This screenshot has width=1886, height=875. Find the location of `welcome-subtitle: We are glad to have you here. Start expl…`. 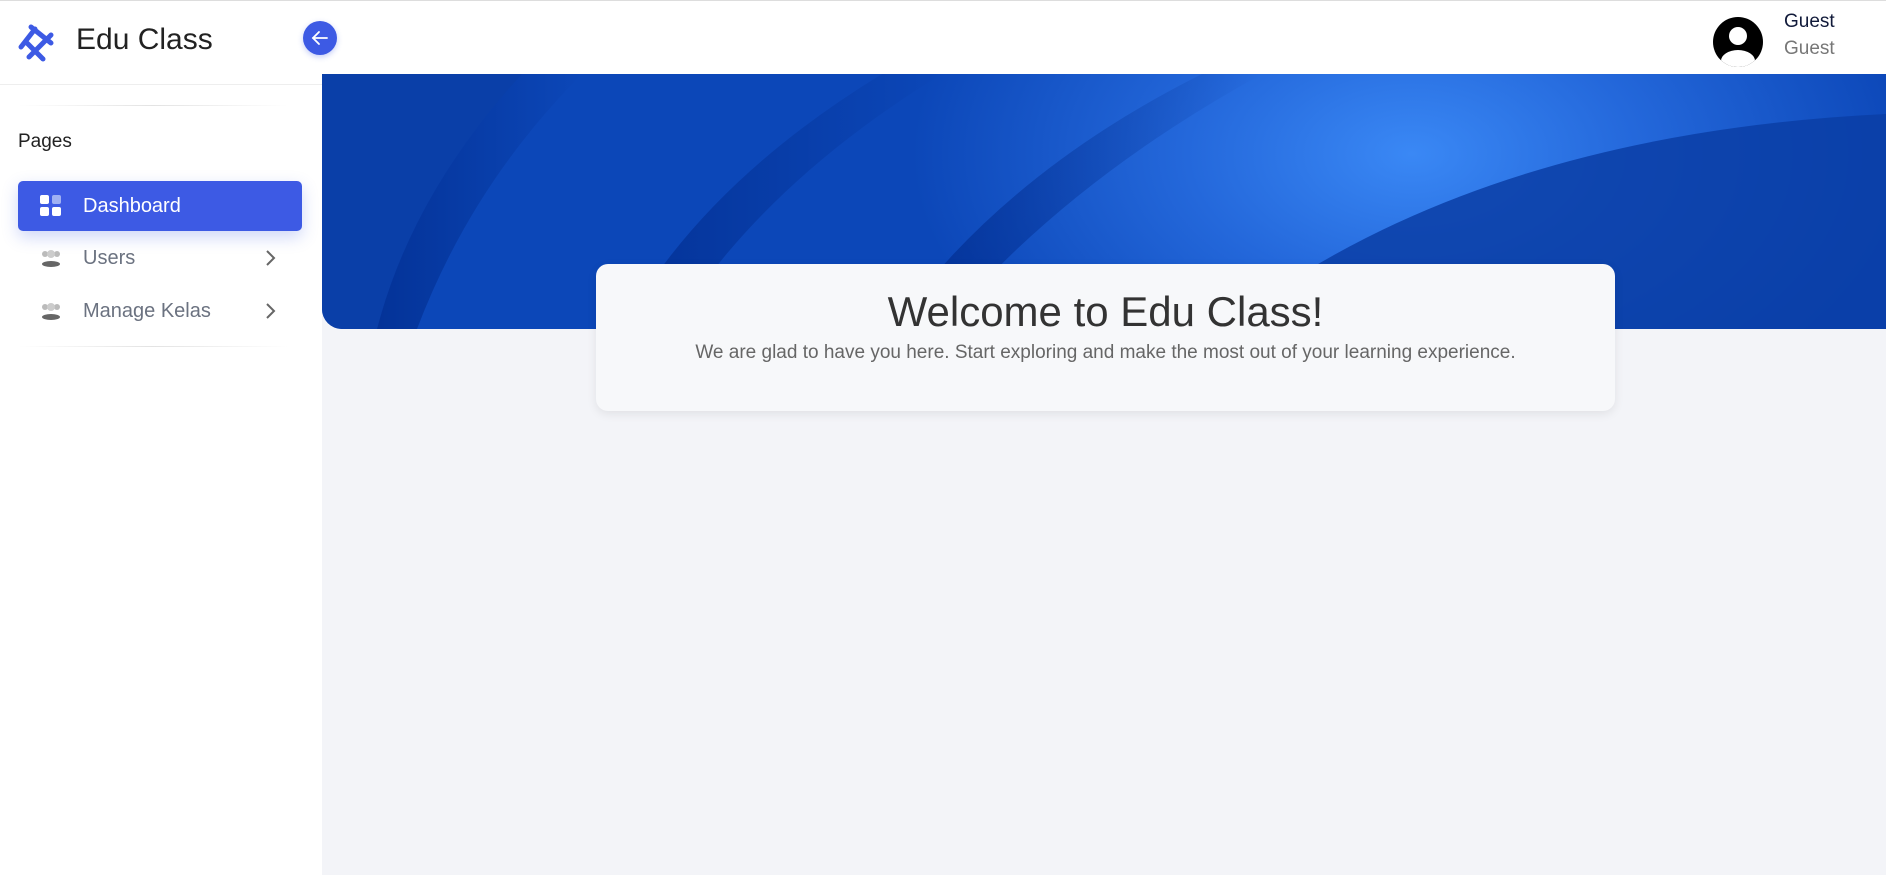

welcome-subtitle: We are glad to have you here. Start expl… is located at coordinates (1105, 352).